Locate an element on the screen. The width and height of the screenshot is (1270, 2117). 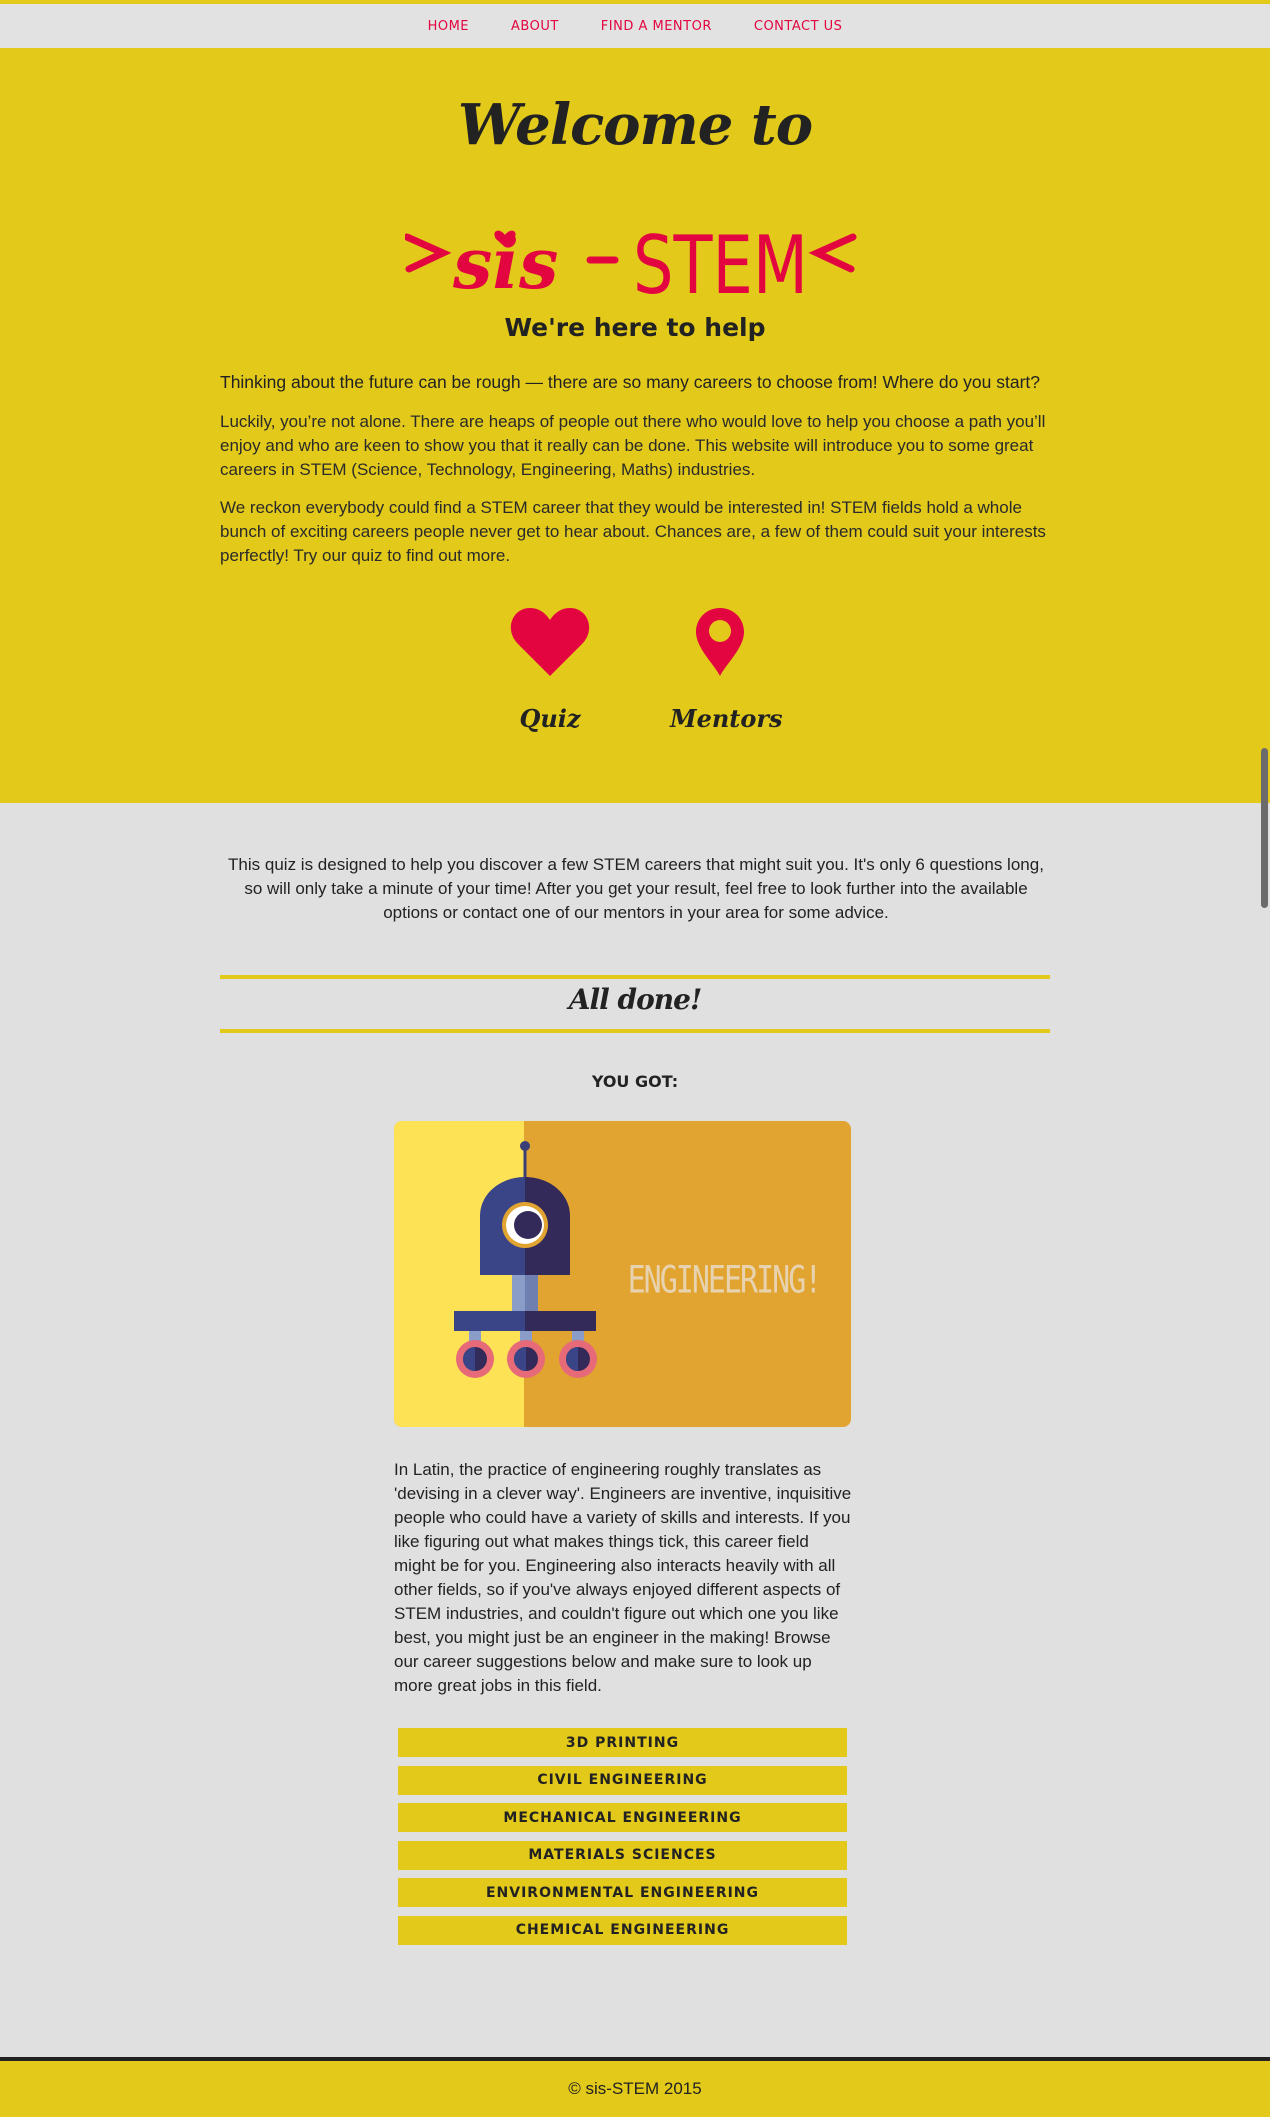
career-button-materials-sciences: MATERIALS SCIENCES is located at coordinates (622, 1855).